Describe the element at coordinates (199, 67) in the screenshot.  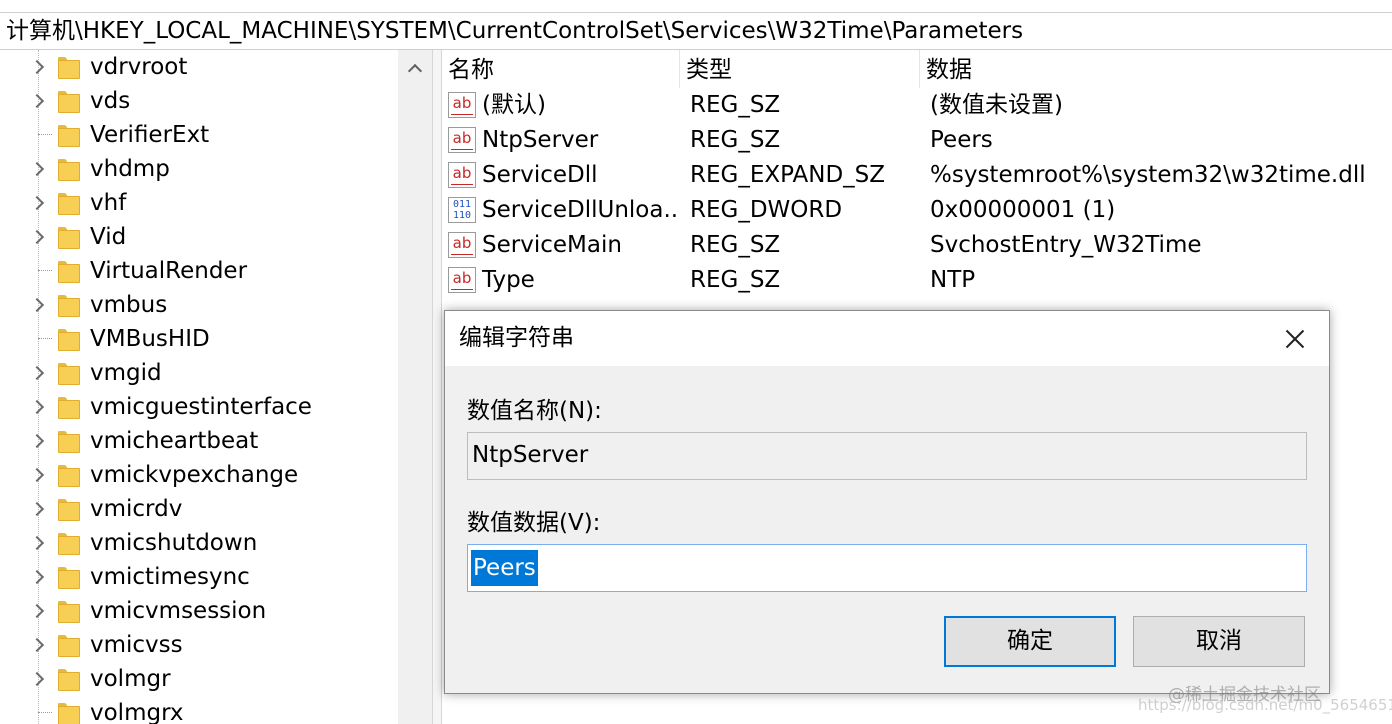
I see `tree-item: vdrvroot` at that location.